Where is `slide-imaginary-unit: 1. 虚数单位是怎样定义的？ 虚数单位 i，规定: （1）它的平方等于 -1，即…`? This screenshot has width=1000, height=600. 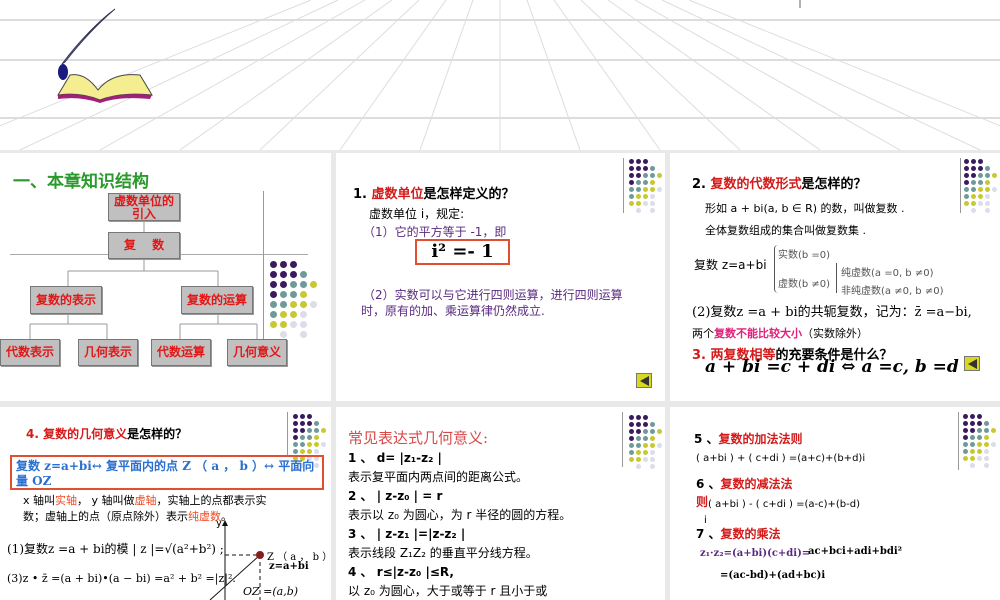
slide-imaginary-unit: 1. 虚数单位是怎样定义的？ 虚数单位 i，规定: （1）它的平方等于 -1，即… is located at coordinates (500, 277).